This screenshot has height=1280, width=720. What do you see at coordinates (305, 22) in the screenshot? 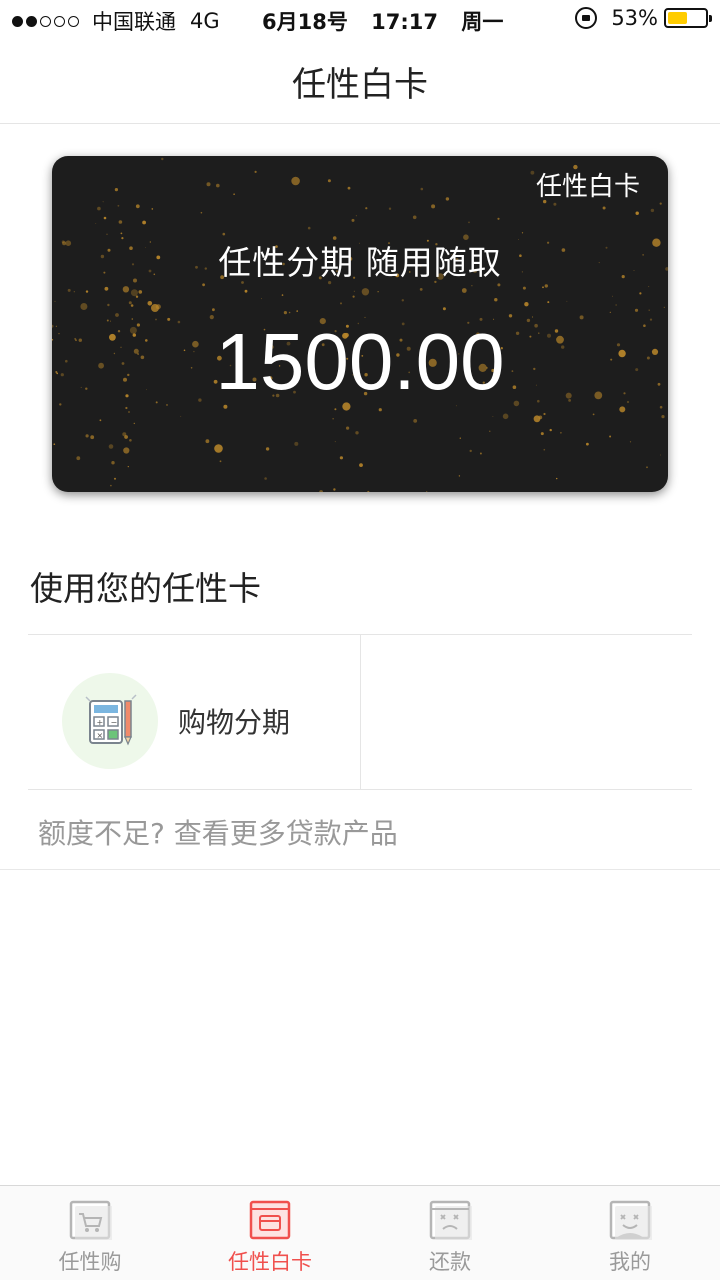
I see `status-date: 6月18号` at bounding box center [305, 22].